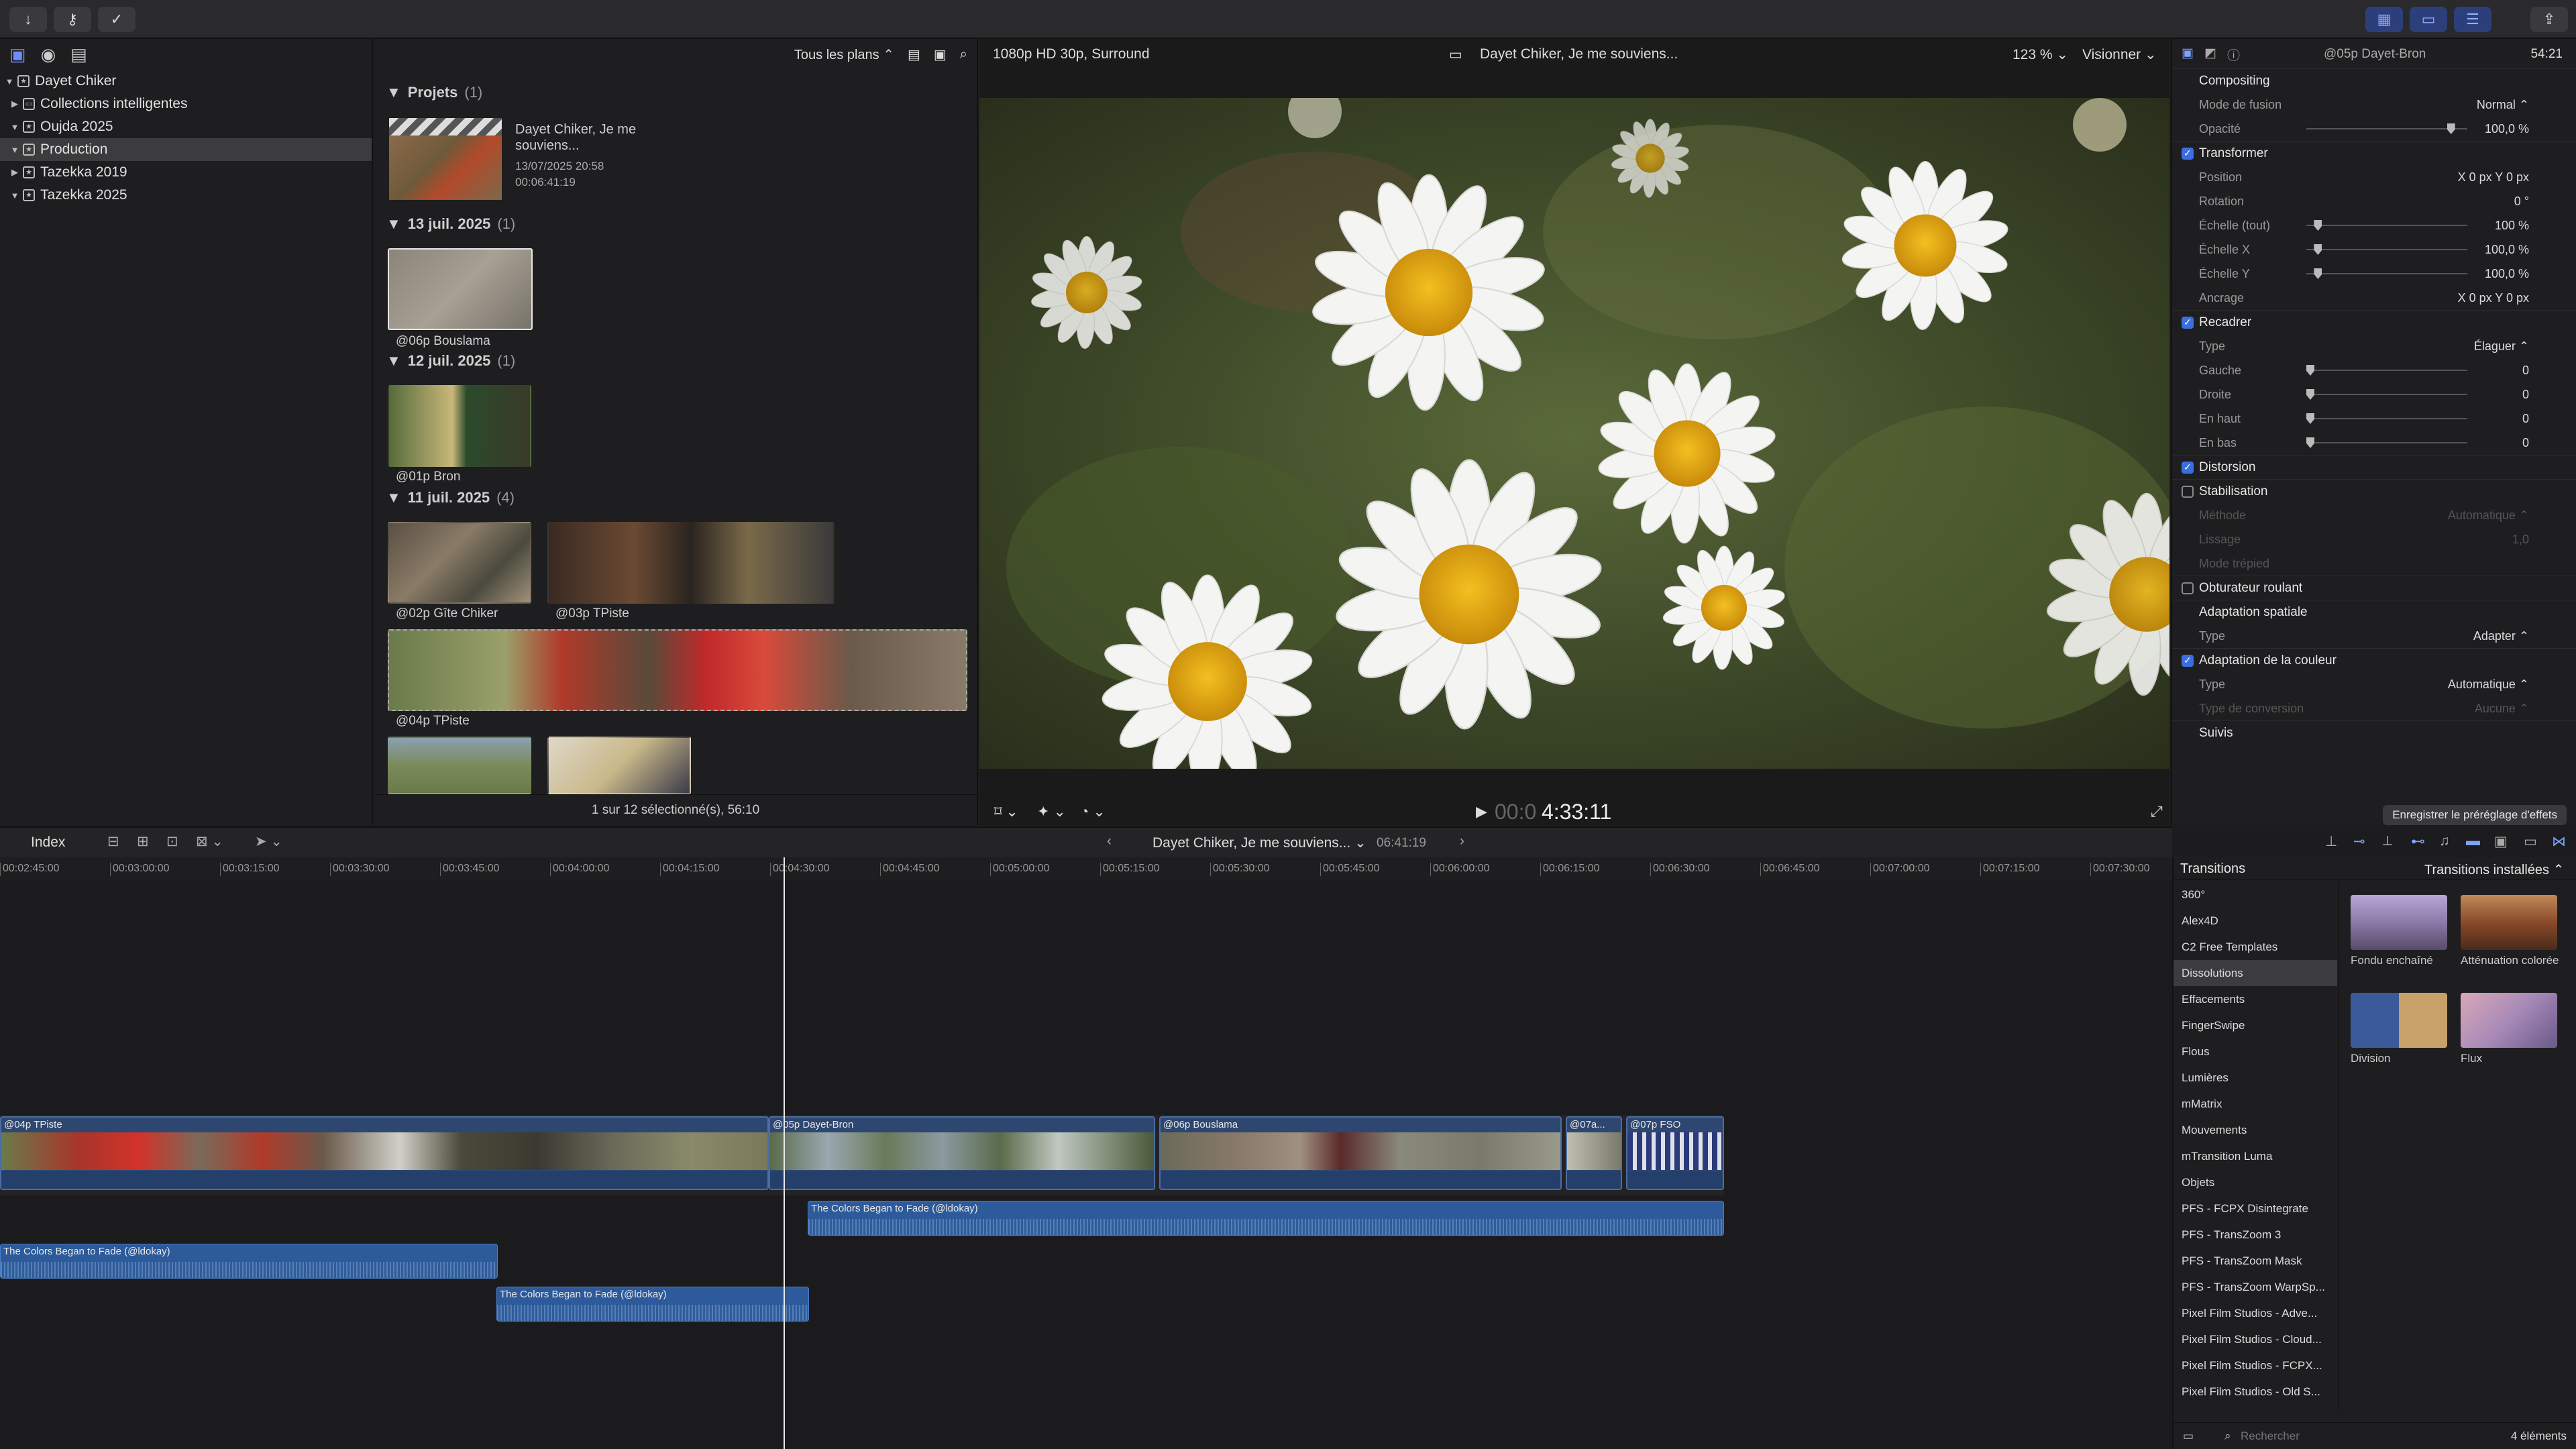 The width and height of the screenshot is (2576, 1449). Describe the element at coordinates (1051, 811) in the screenshot. I see `enhance-icon: ✦ ⌄` at that location.